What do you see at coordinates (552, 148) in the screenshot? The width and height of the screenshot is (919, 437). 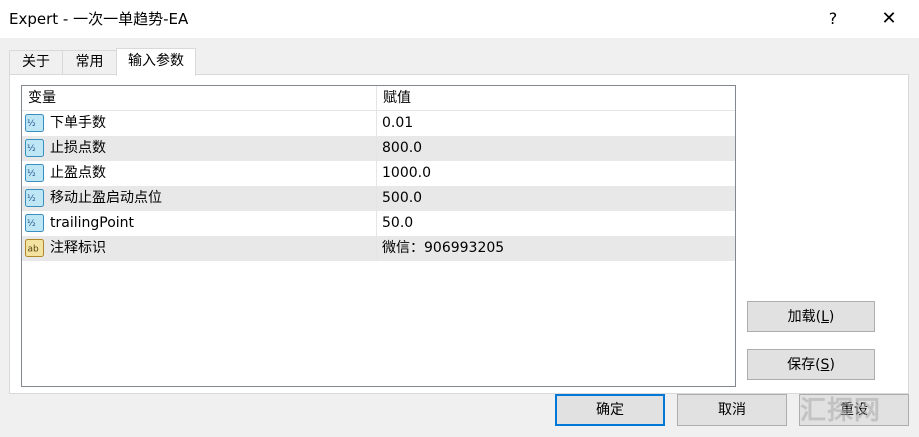 I see `parameter-value: 800.0` at bounding box center [552, 148].